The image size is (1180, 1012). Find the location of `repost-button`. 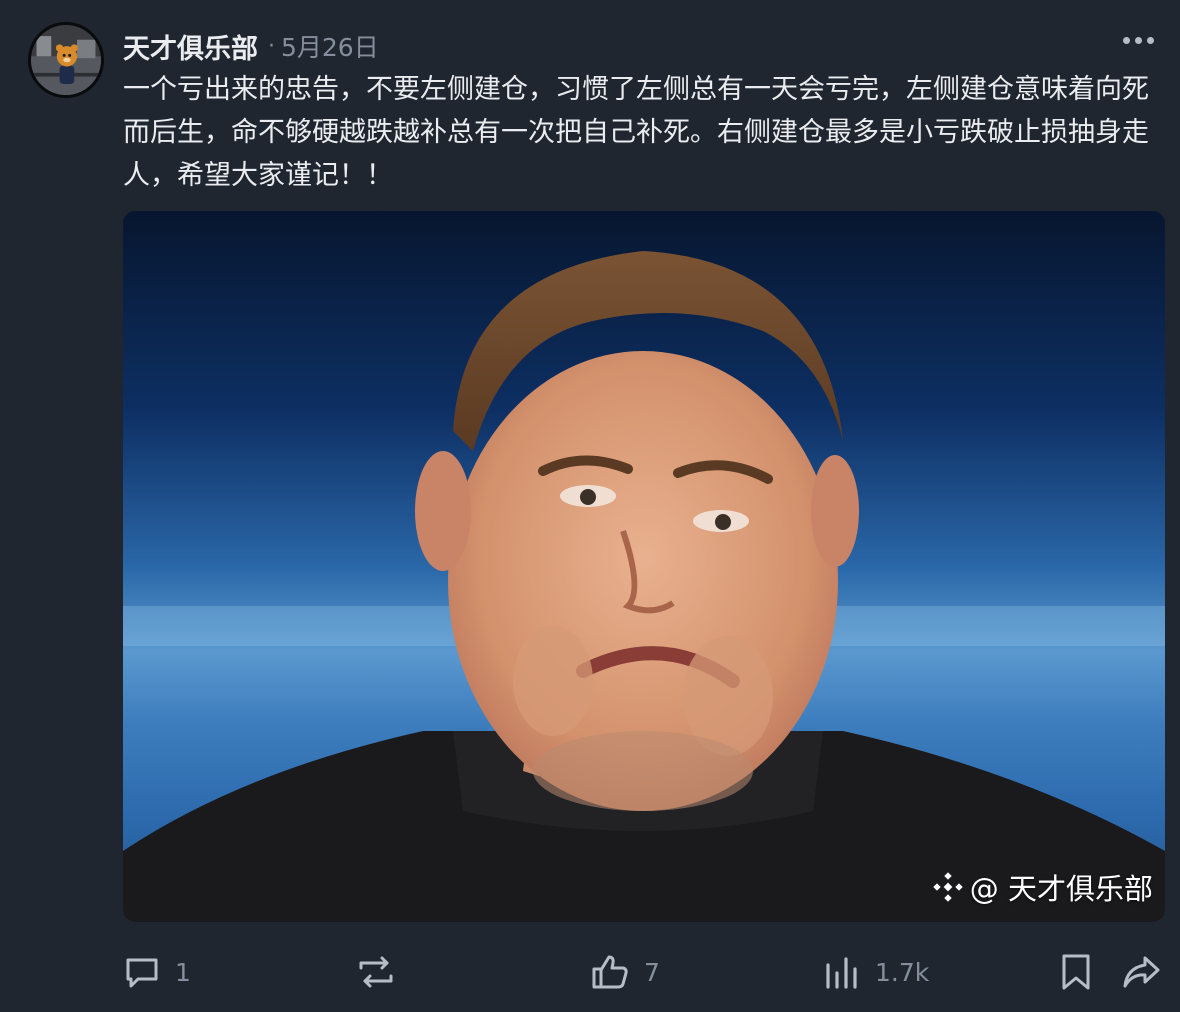

repost-button is located at coordinates (376, 972).